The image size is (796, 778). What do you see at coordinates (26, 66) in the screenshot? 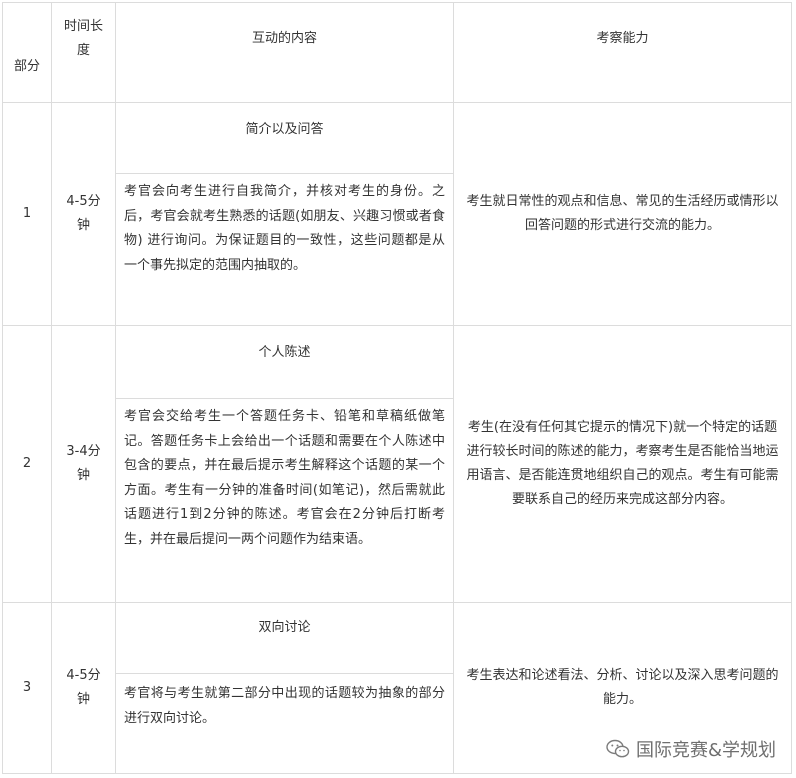
I see `header-part-label: 部分` at bounding box center [26, 66].